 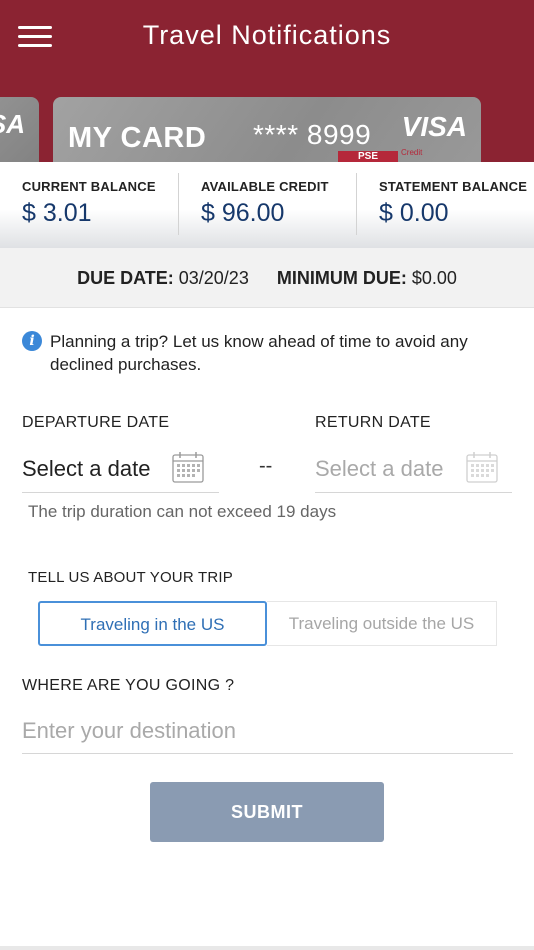 I want to click on card-carousel: SA MY CARD **** 8999 VISA PSE Credit, so click(x=267, y=119).